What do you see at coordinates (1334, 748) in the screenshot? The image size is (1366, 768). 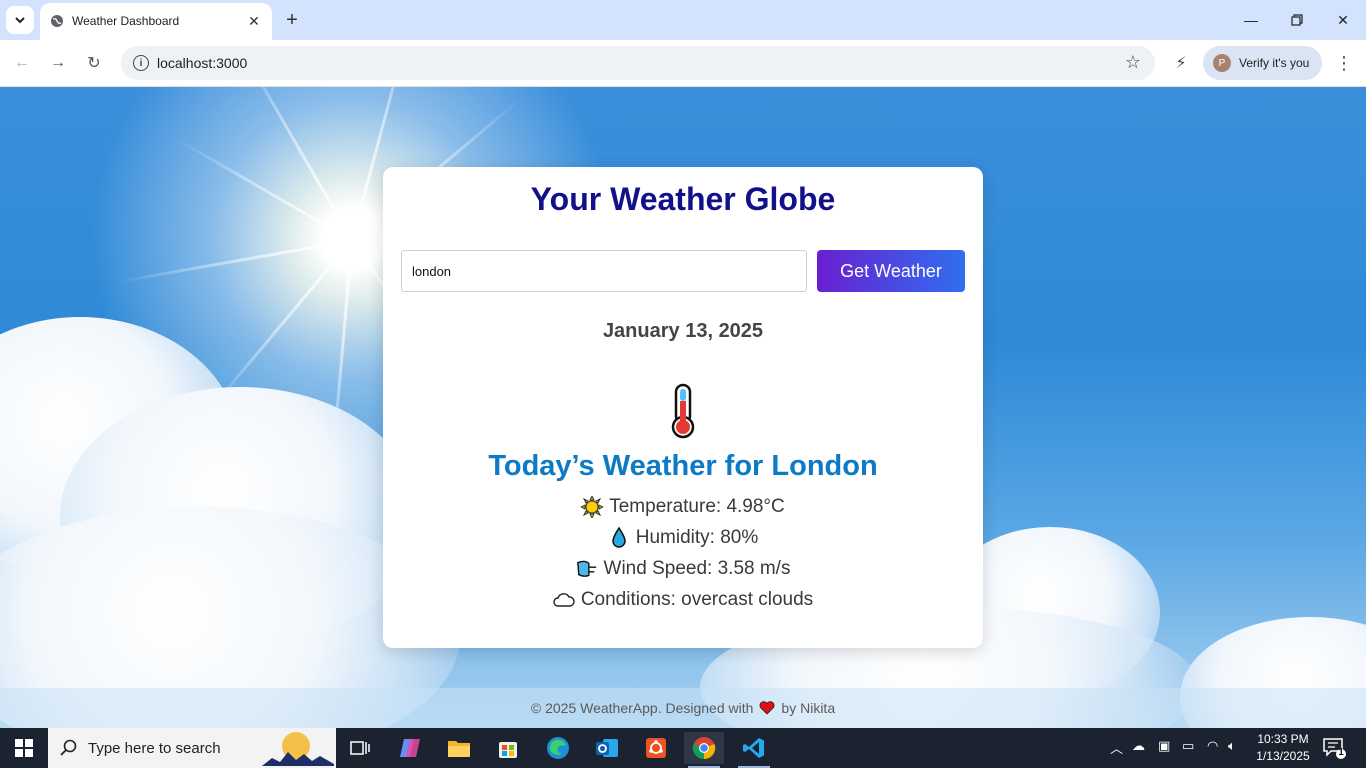 I see `notification-center-button: 1` at bounding box center [1334, 748].